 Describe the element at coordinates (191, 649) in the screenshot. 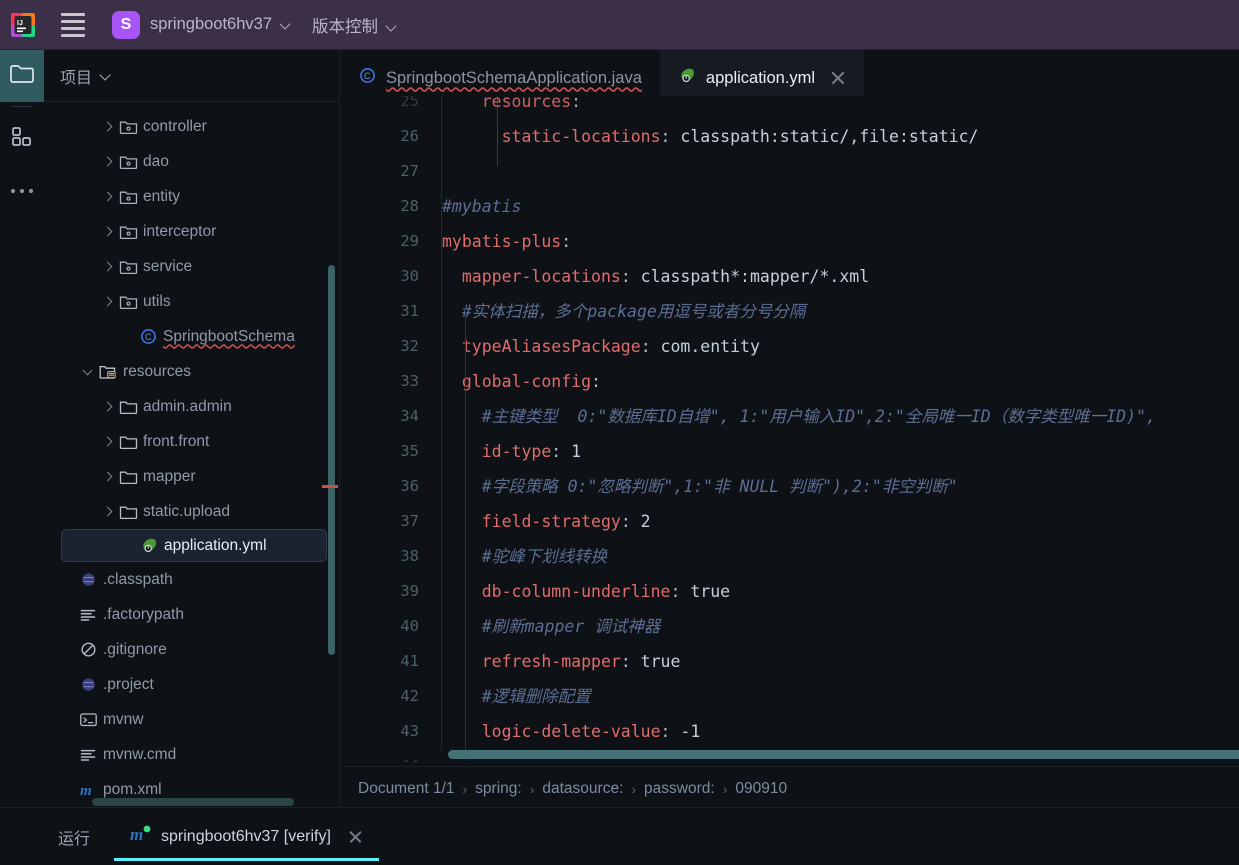

I see `tree-item: .gitignore` at that location.